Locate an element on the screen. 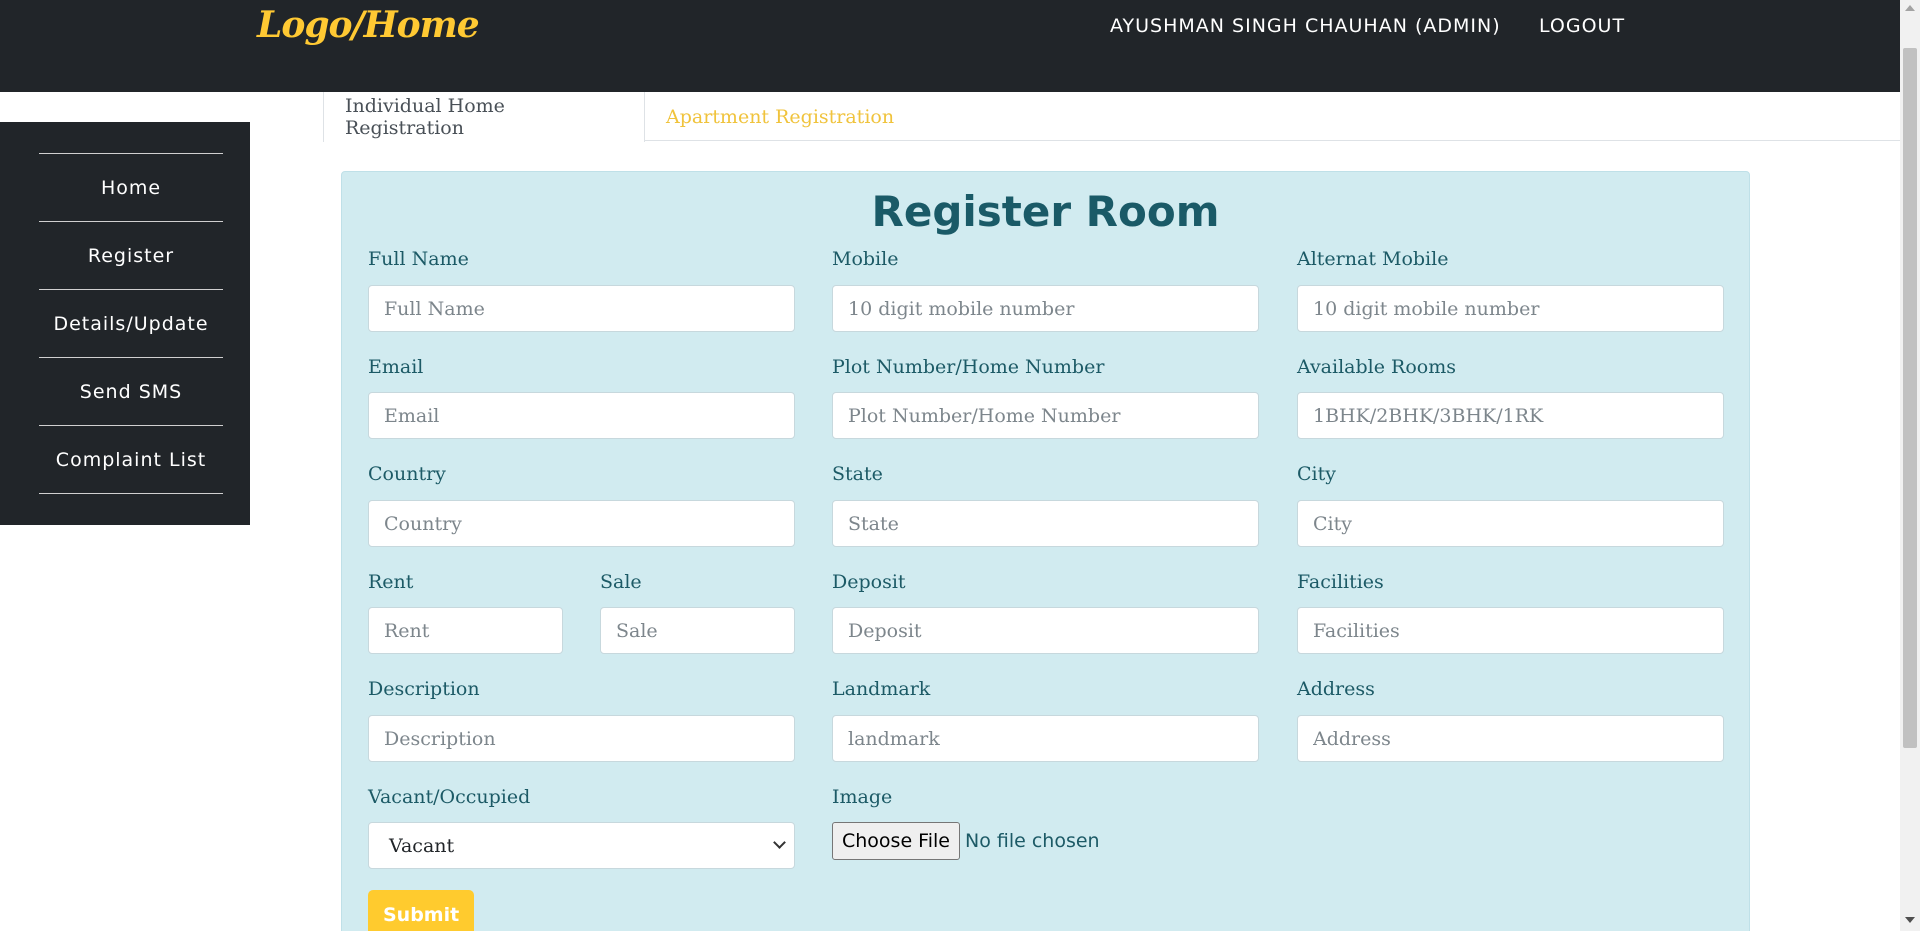 Image resolution: width=1920 pixels, height=931 pixels. vacancy-label: Vacant/Occupied is located at coordinates (449, 797).